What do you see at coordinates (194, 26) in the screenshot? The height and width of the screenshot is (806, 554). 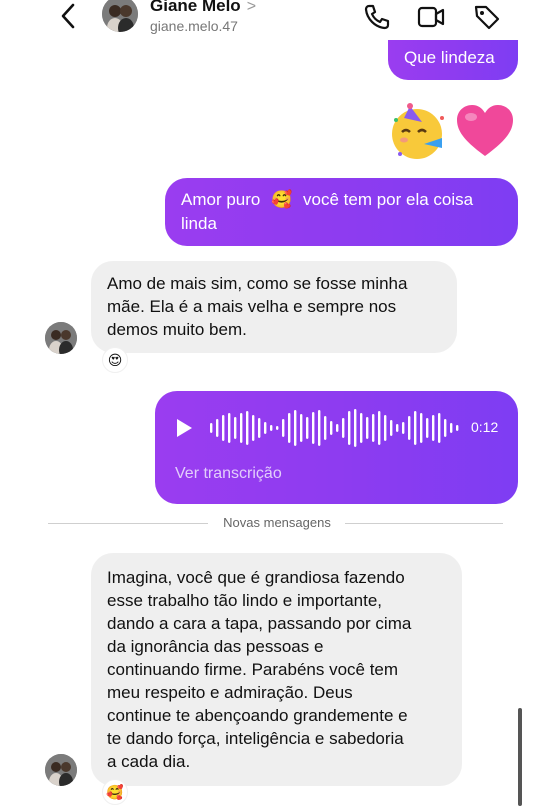 I see `contact-handle: giane.melo.47` at bounding box center [194, 26].